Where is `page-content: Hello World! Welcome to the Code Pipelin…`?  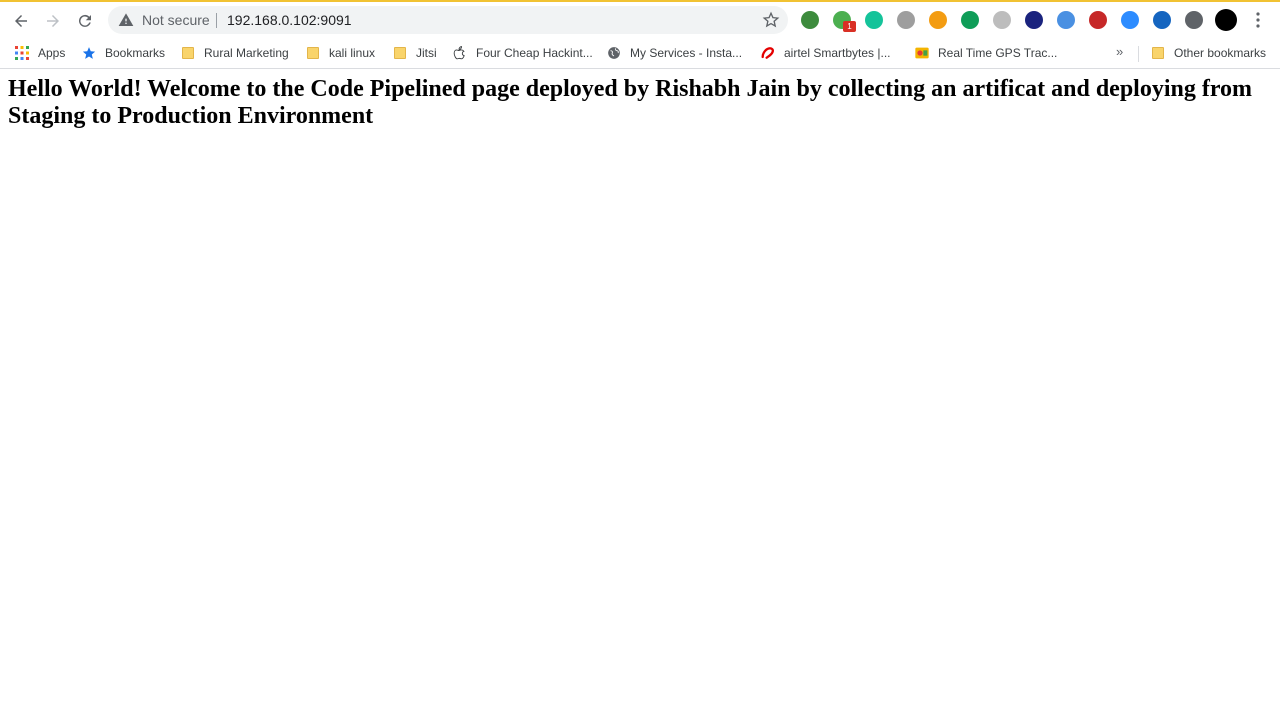 page-content: Hello World! Welcome to the Code Pipelin… is located at coordinates (640, 103).